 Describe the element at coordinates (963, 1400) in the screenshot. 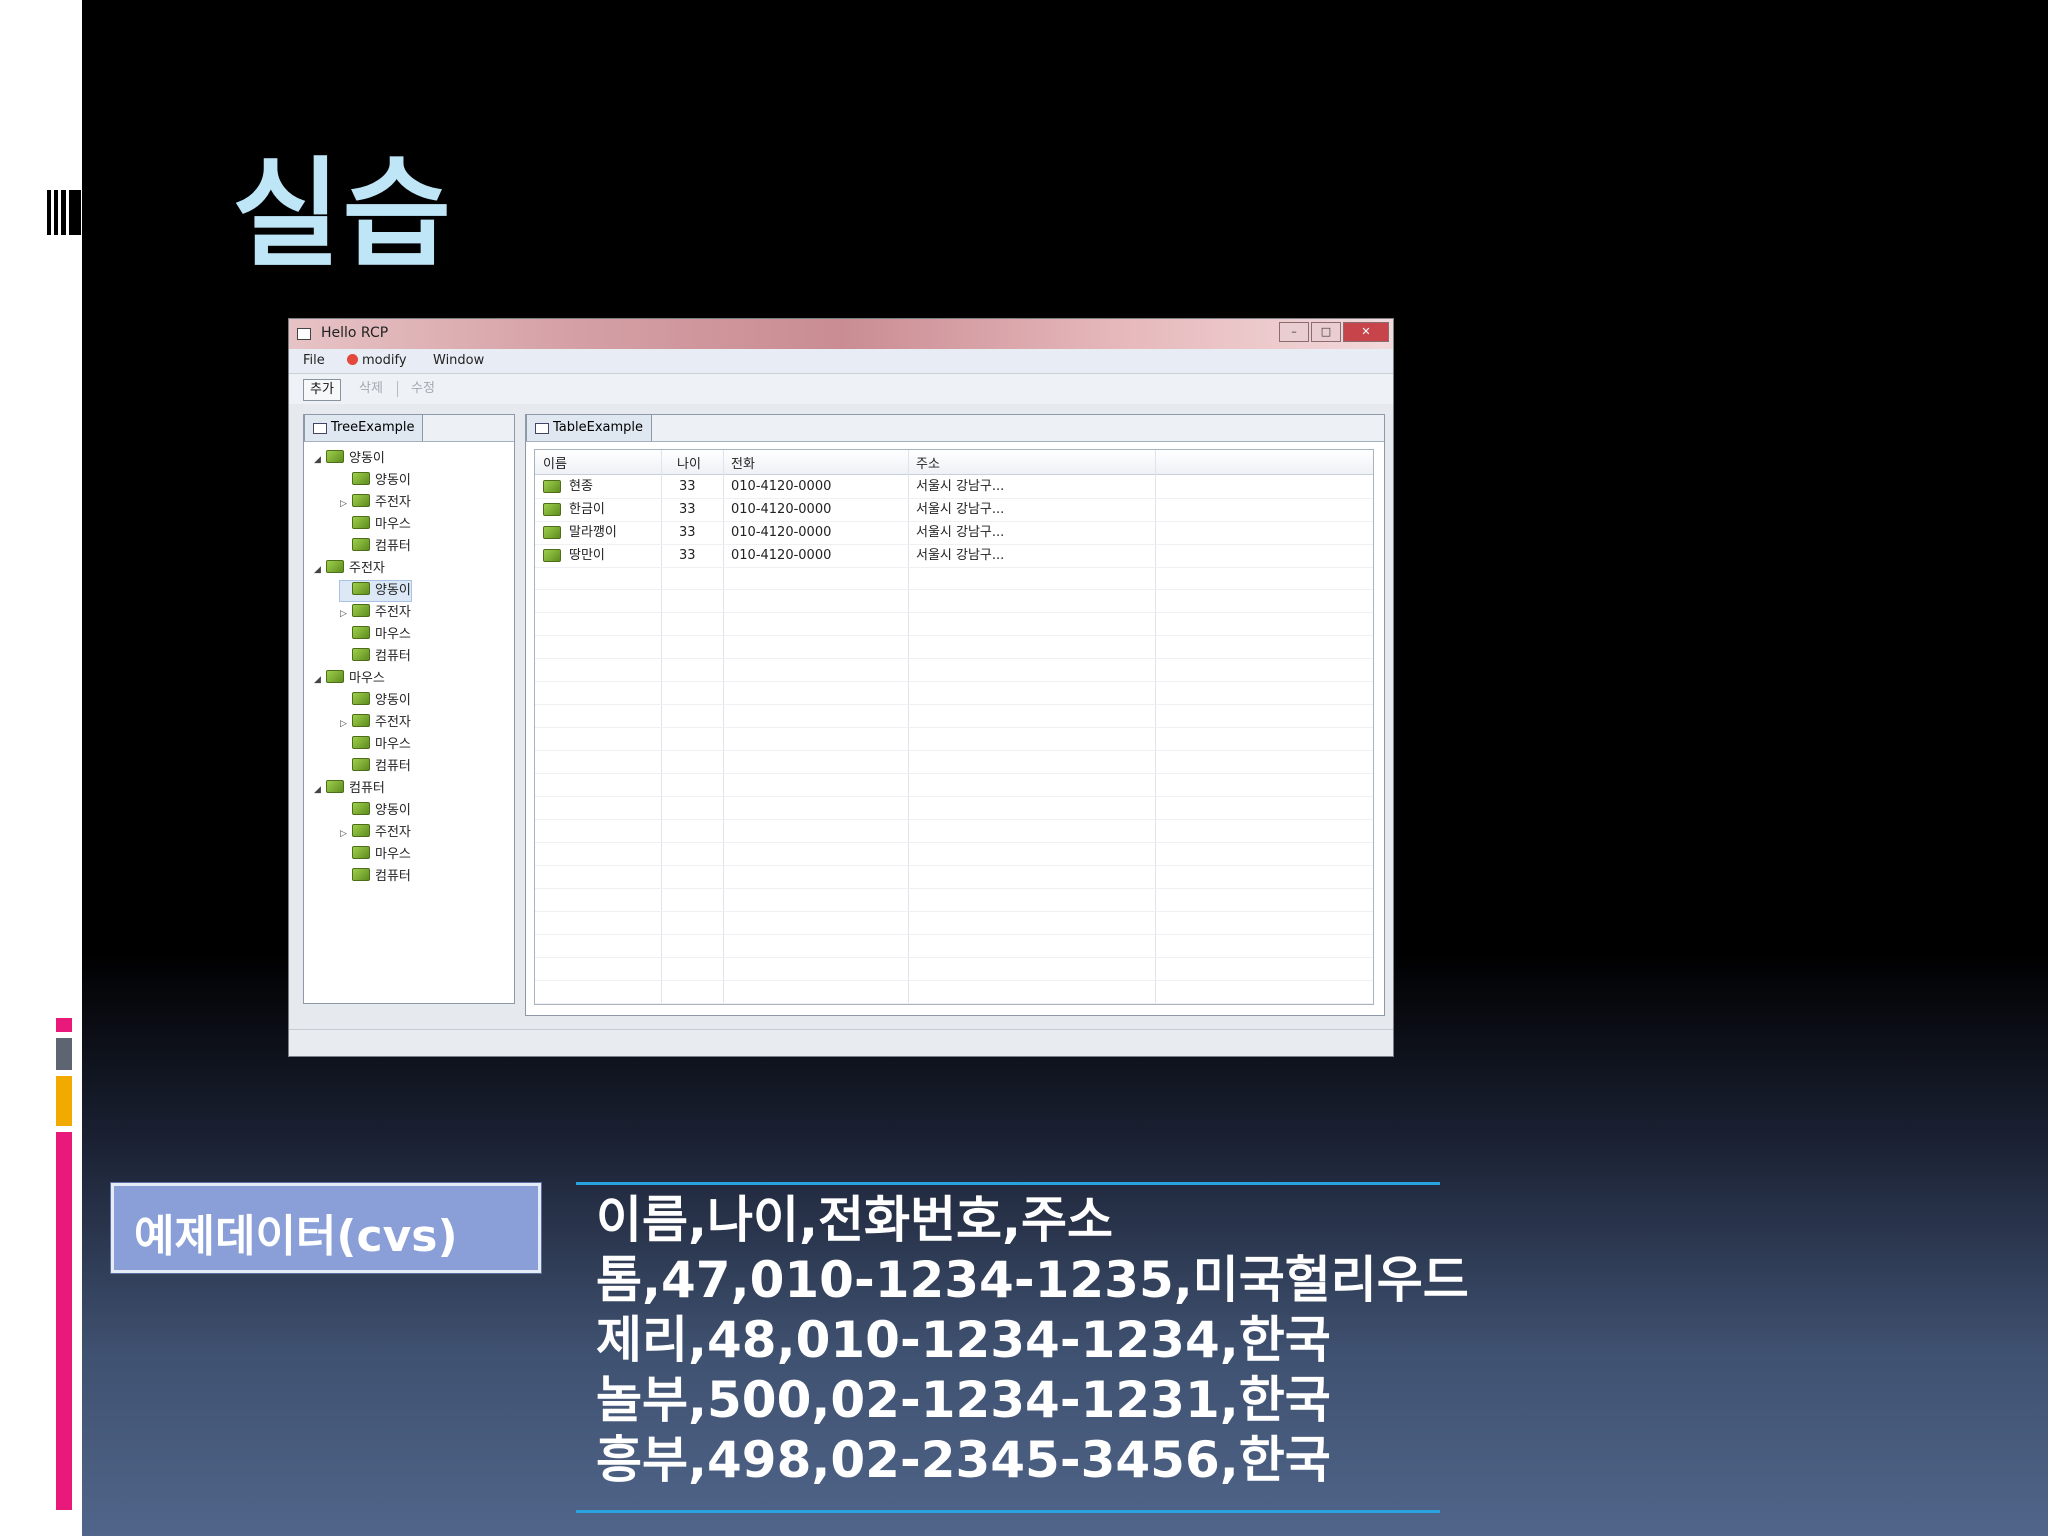

I see `csv-line: 놀부,500,02-1234-1231,한국` at that location.